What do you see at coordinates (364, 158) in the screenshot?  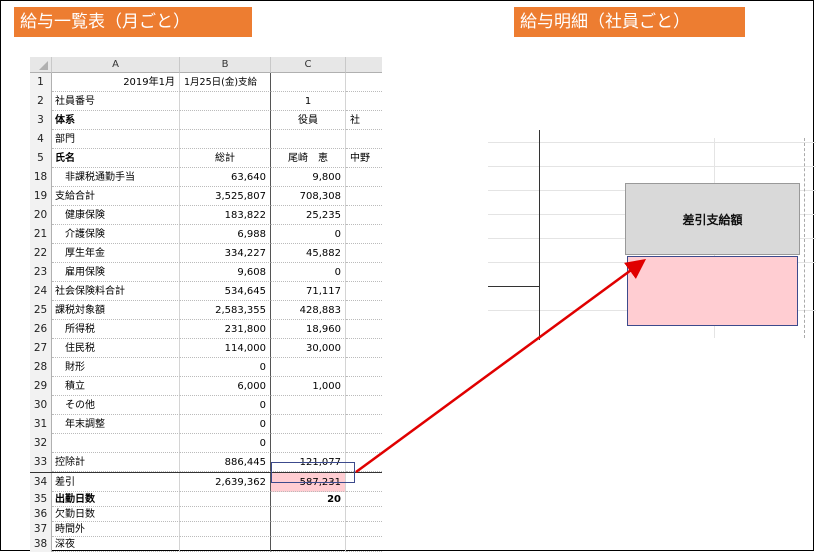 I see `cell-d-5: 中野` at bounding box center [364, 158].